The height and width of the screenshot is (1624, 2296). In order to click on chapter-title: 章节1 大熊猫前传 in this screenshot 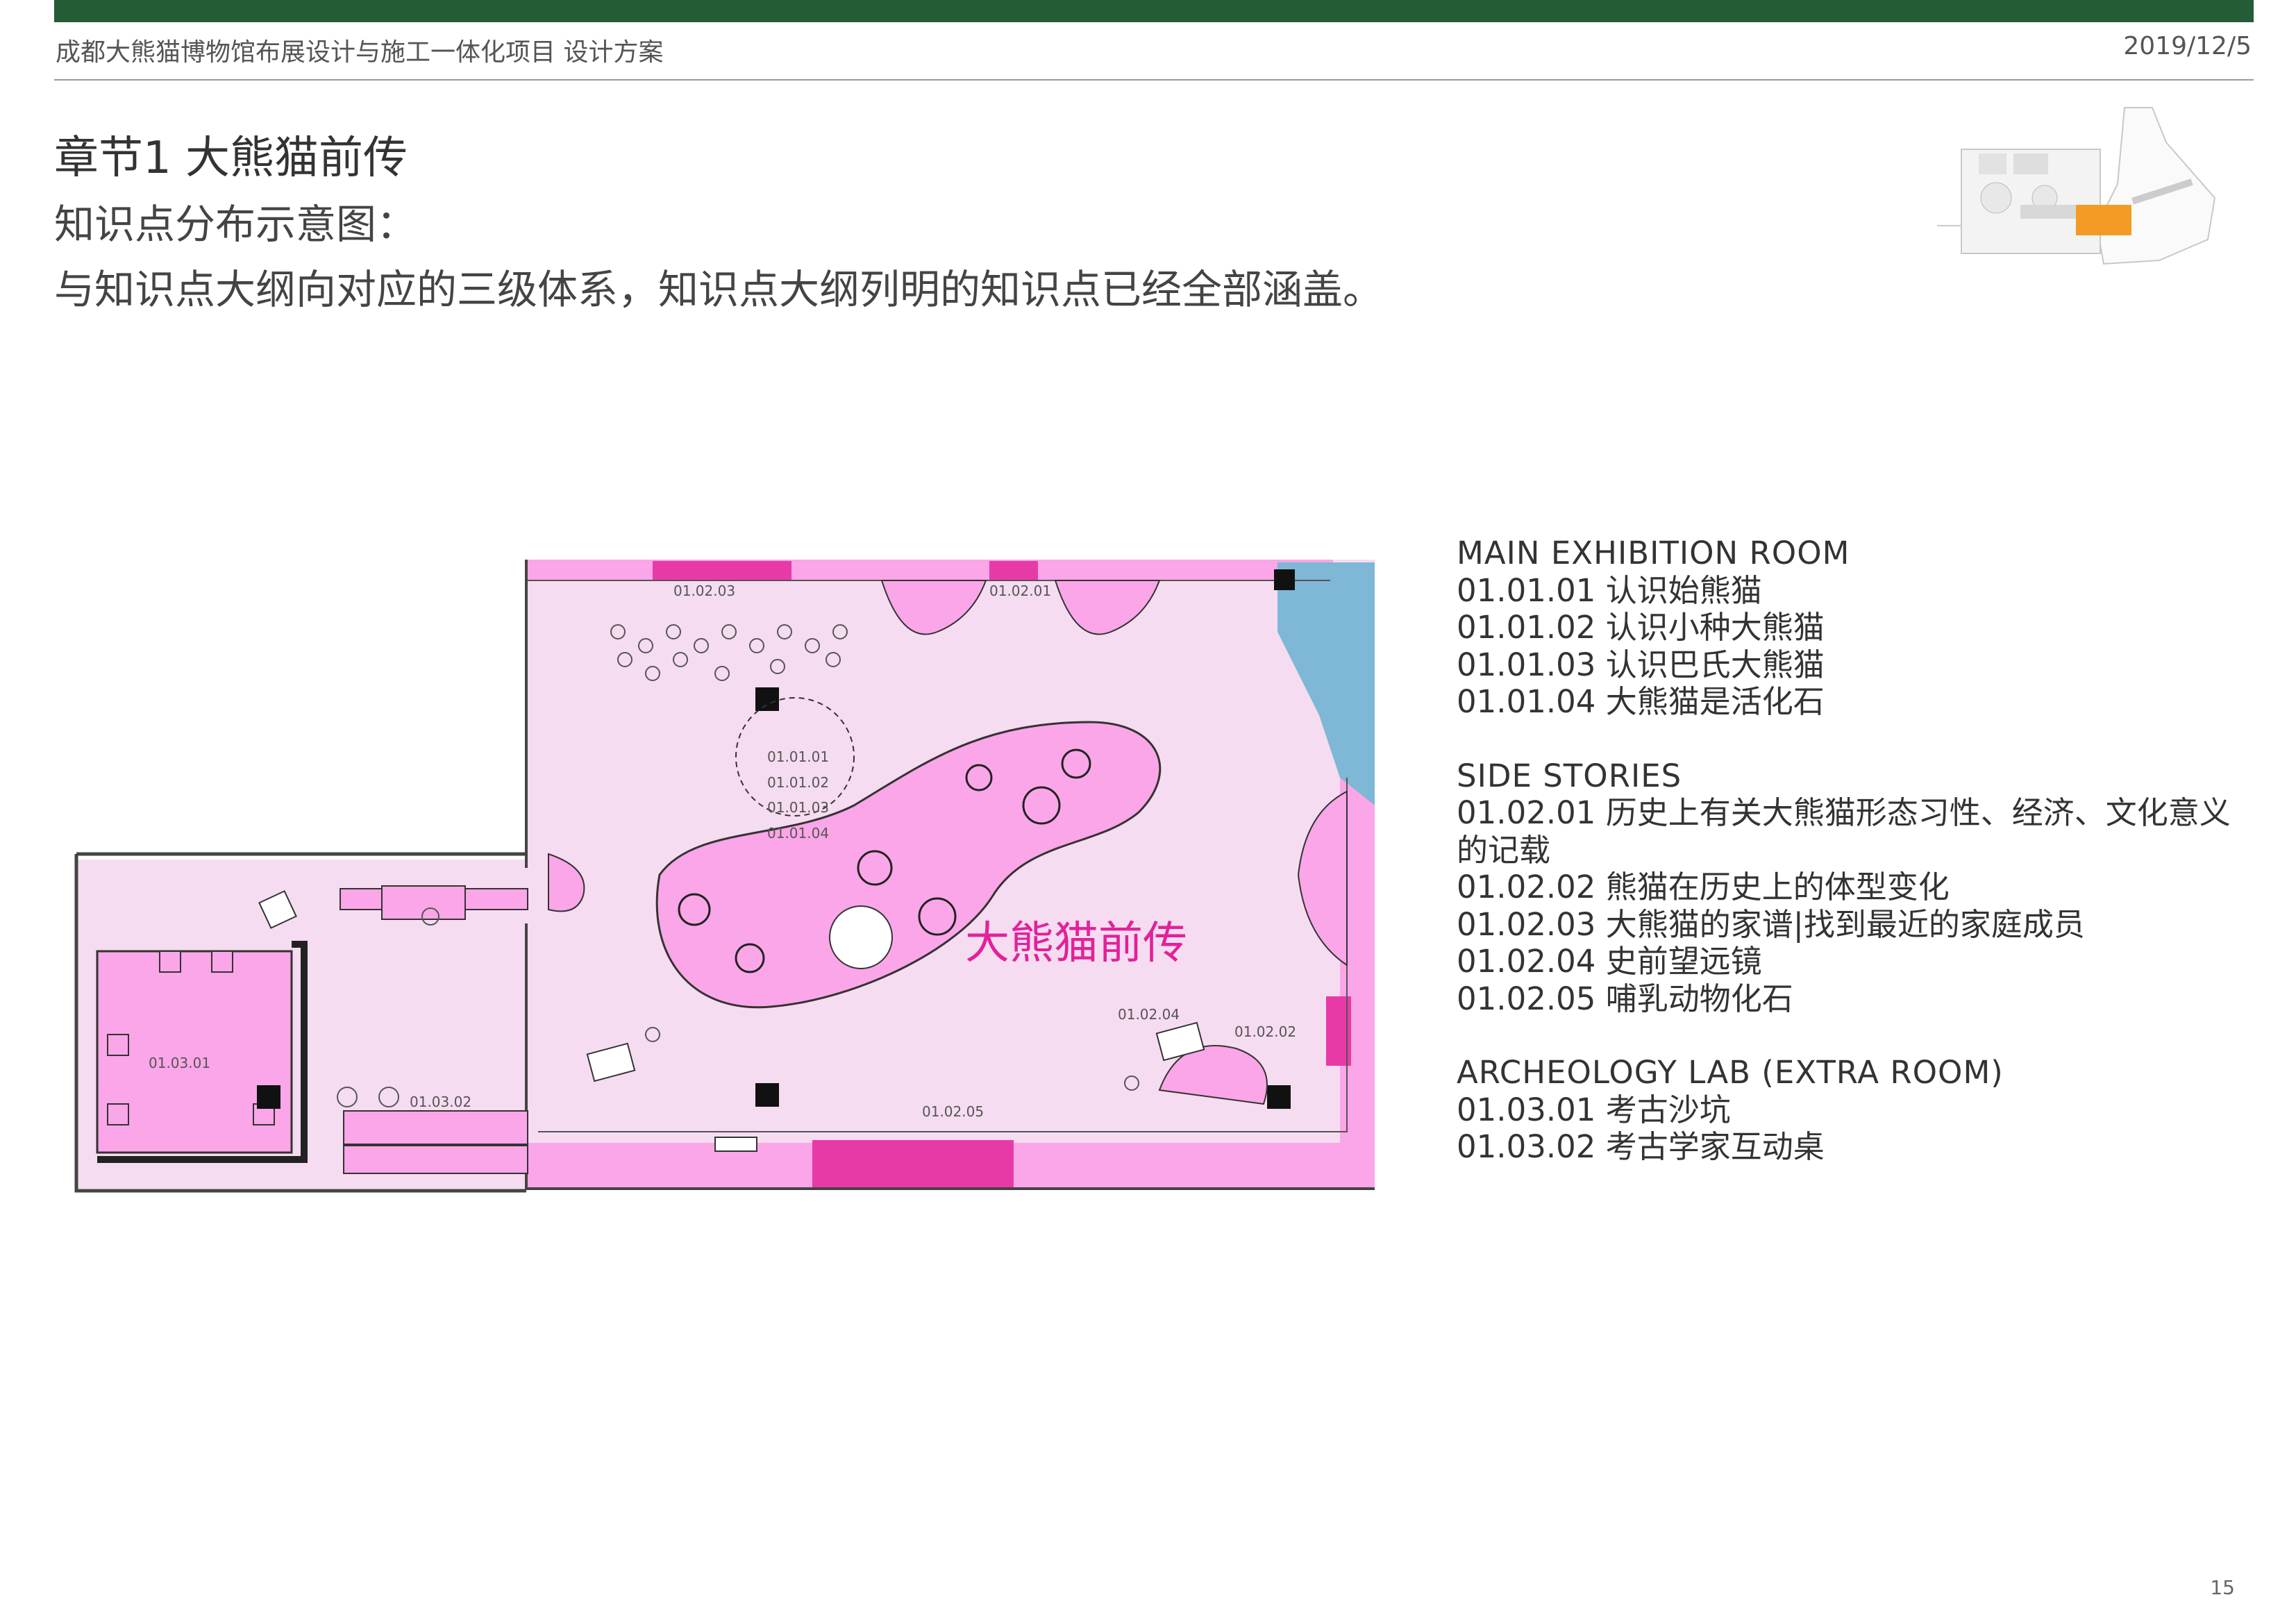, I will do `click(231, 159)`.